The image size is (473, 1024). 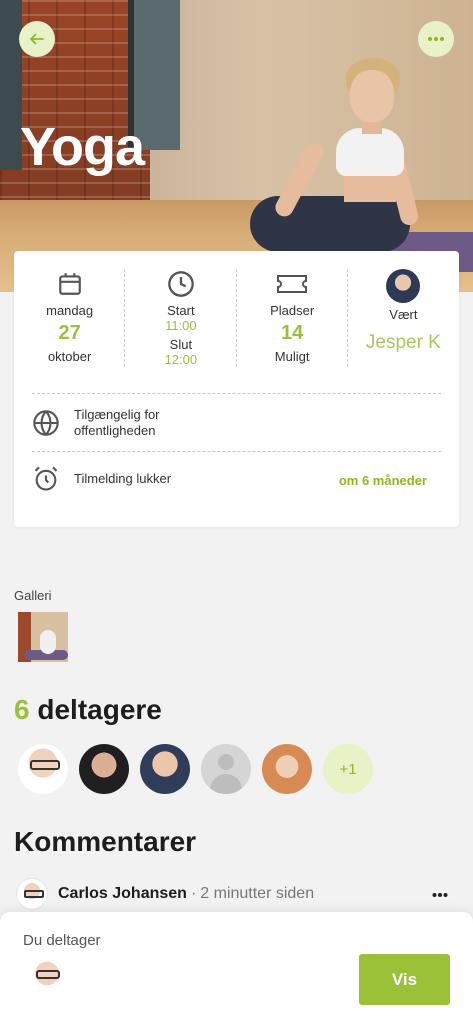 I want to click on host-column: Vært Jesper K, so click(x=403, y=315).